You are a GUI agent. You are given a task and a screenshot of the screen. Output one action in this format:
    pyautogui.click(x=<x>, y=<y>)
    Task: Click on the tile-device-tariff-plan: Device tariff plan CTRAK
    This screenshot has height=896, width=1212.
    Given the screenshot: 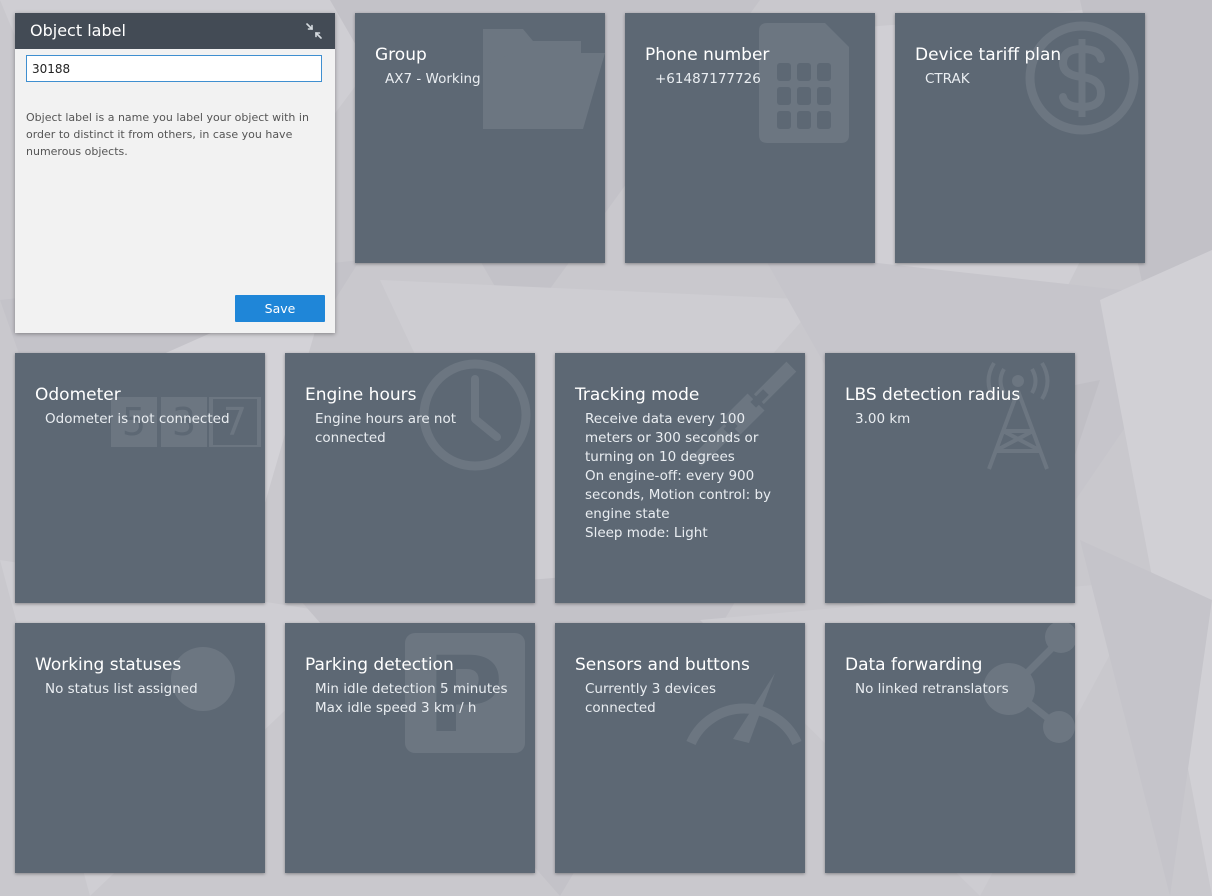 What is the action you would take?
    pyautogui.click(x=1020, y=138)
    